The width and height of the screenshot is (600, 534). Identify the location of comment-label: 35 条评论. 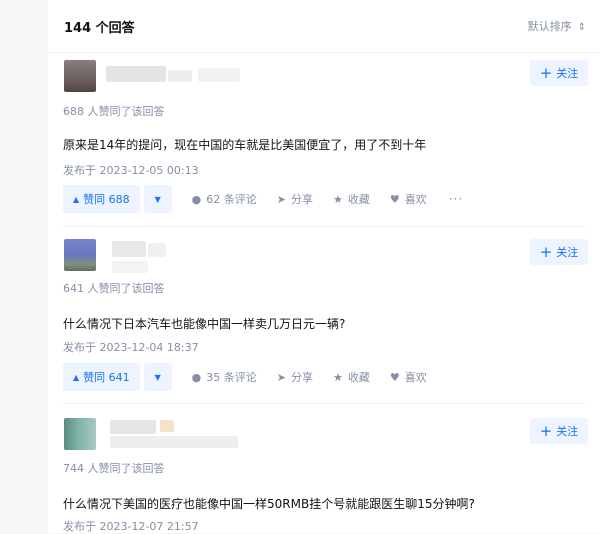
(231, 377).